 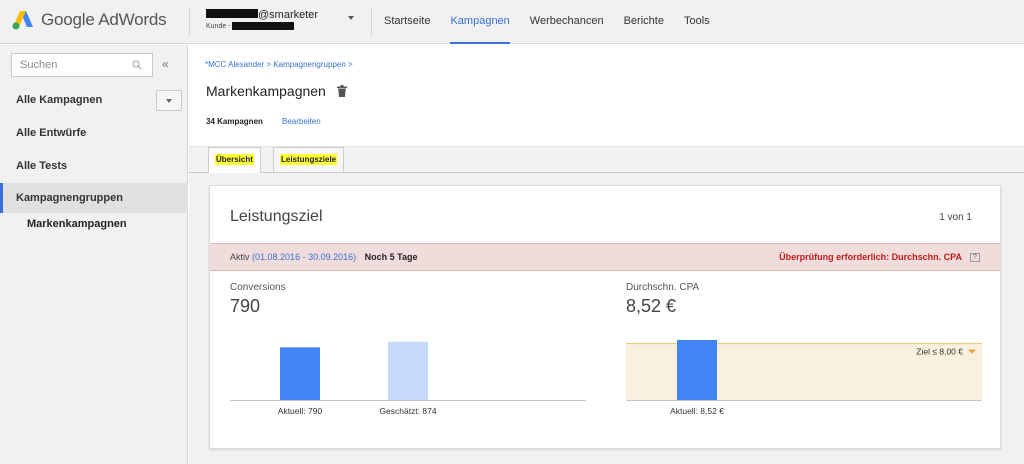 I want to click on status-remaining: Noch 5 Tage, so click(x=391, y=257).